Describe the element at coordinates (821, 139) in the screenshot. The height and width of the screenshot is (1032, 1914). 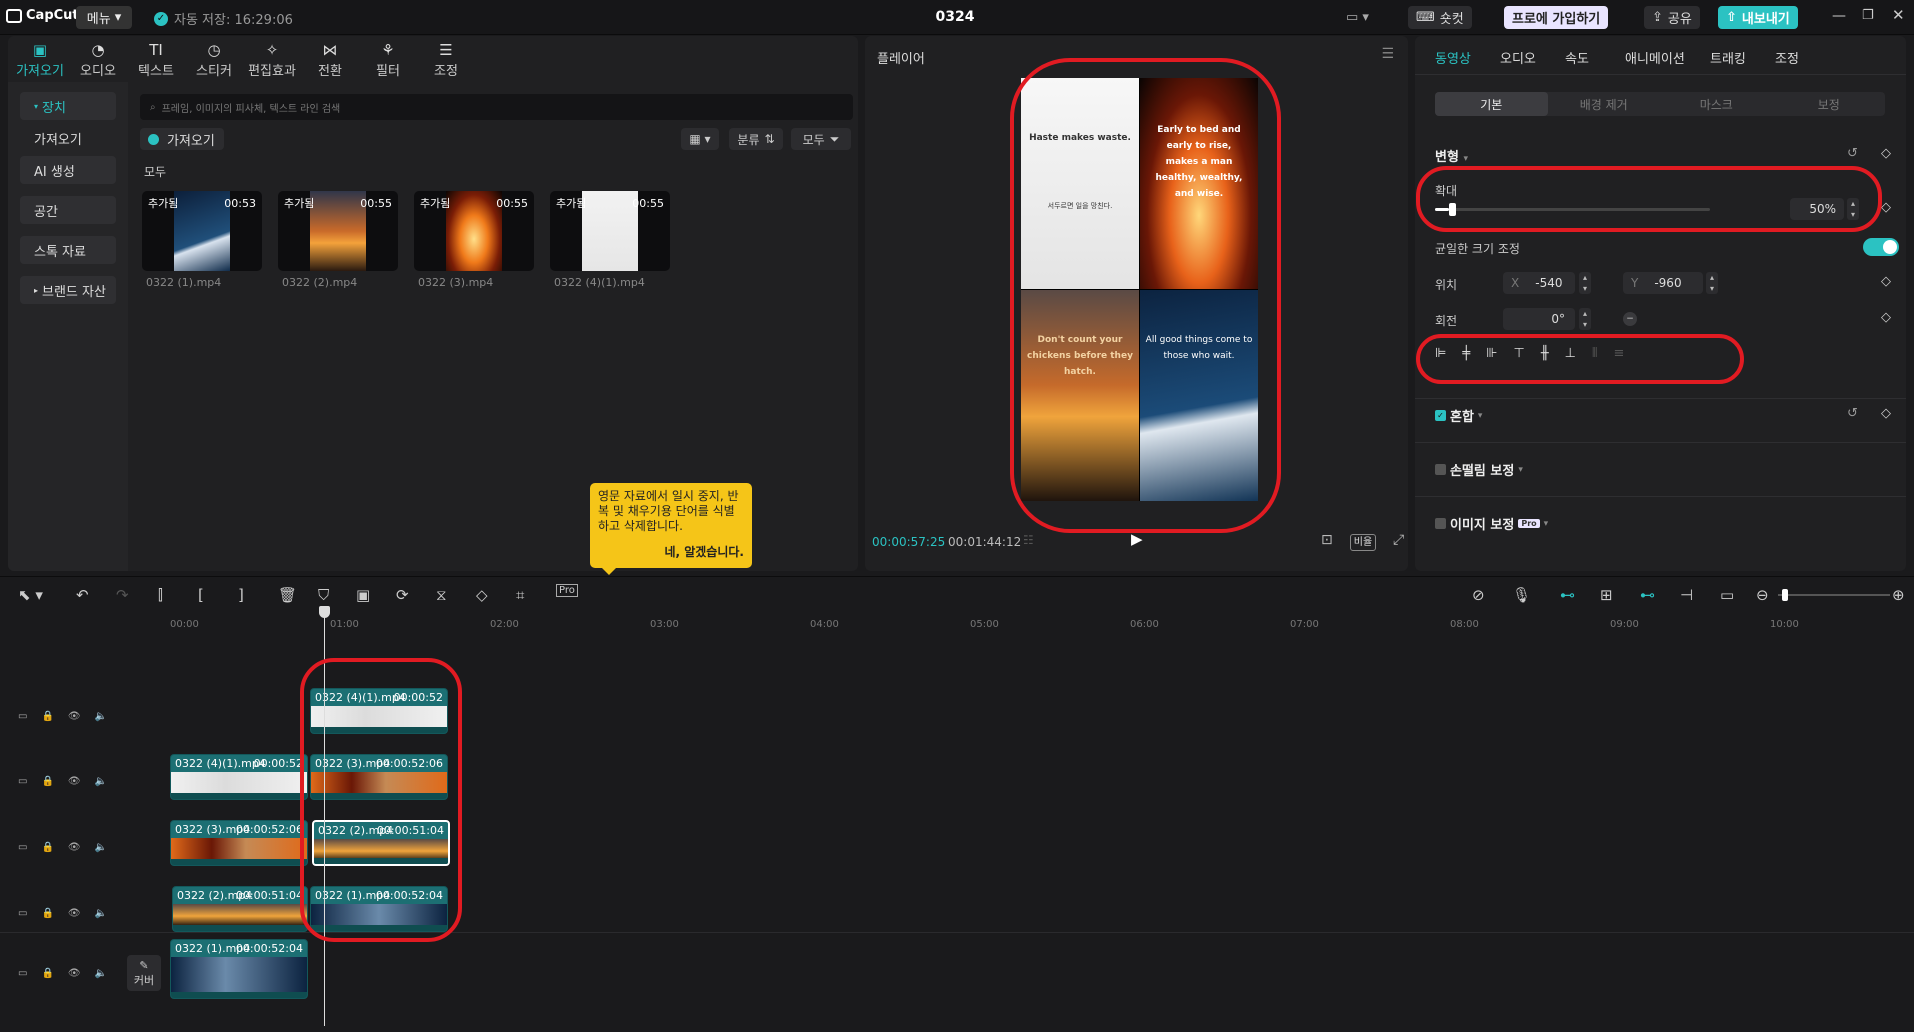
I see `filter-button: 모두 ⏷` at that location.